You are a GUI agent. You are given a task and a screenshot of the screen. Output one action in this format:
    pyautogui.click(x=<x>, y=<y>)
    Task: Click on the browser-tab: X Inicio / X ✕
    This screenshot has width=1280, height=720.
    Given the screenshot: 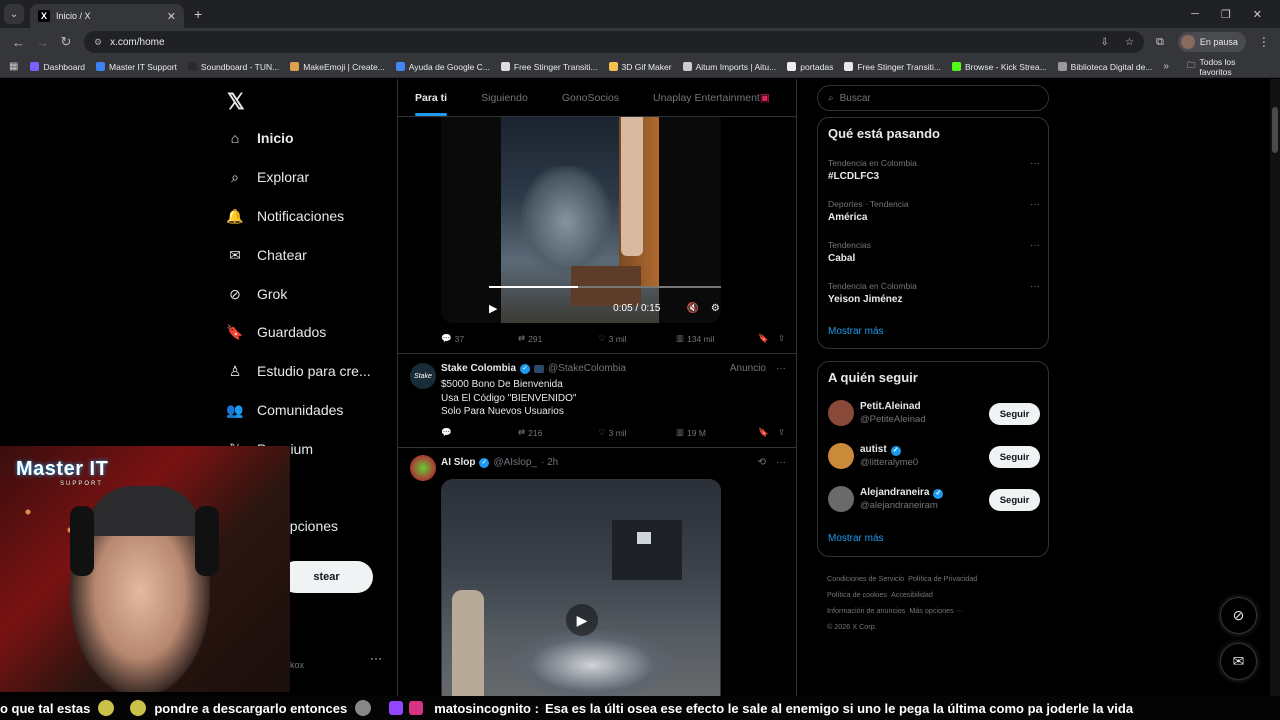 What is the action you would take?
    pyautogui.click(x=107, y=16)
    